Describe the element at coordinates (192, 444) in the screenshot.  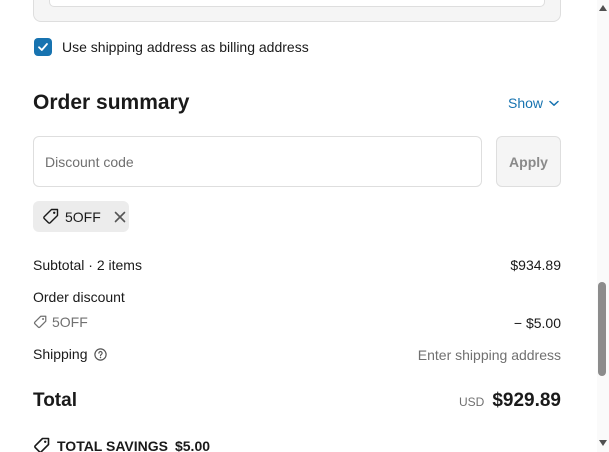
I see `total-savings-amount: $5.00` at that location.